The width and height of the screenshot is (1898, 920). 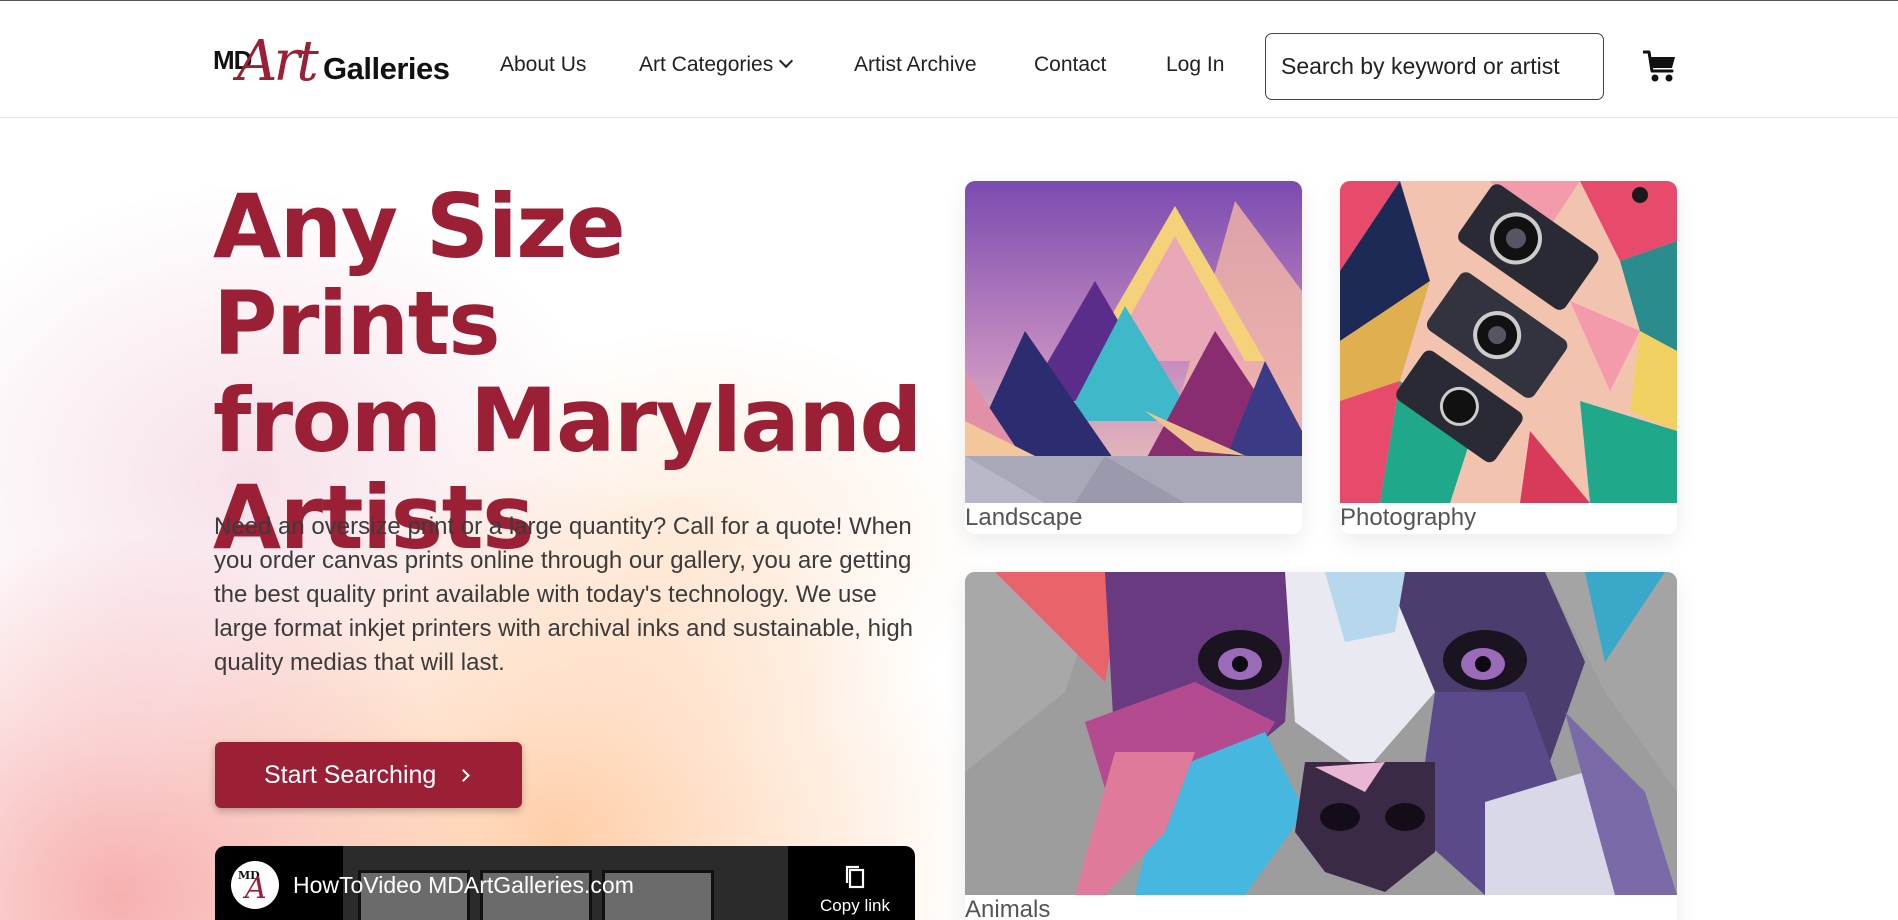 What do you see at coordinates (1508, 342) in the screenshot?
I see `photography-image` at bounding box center [1508, 342].